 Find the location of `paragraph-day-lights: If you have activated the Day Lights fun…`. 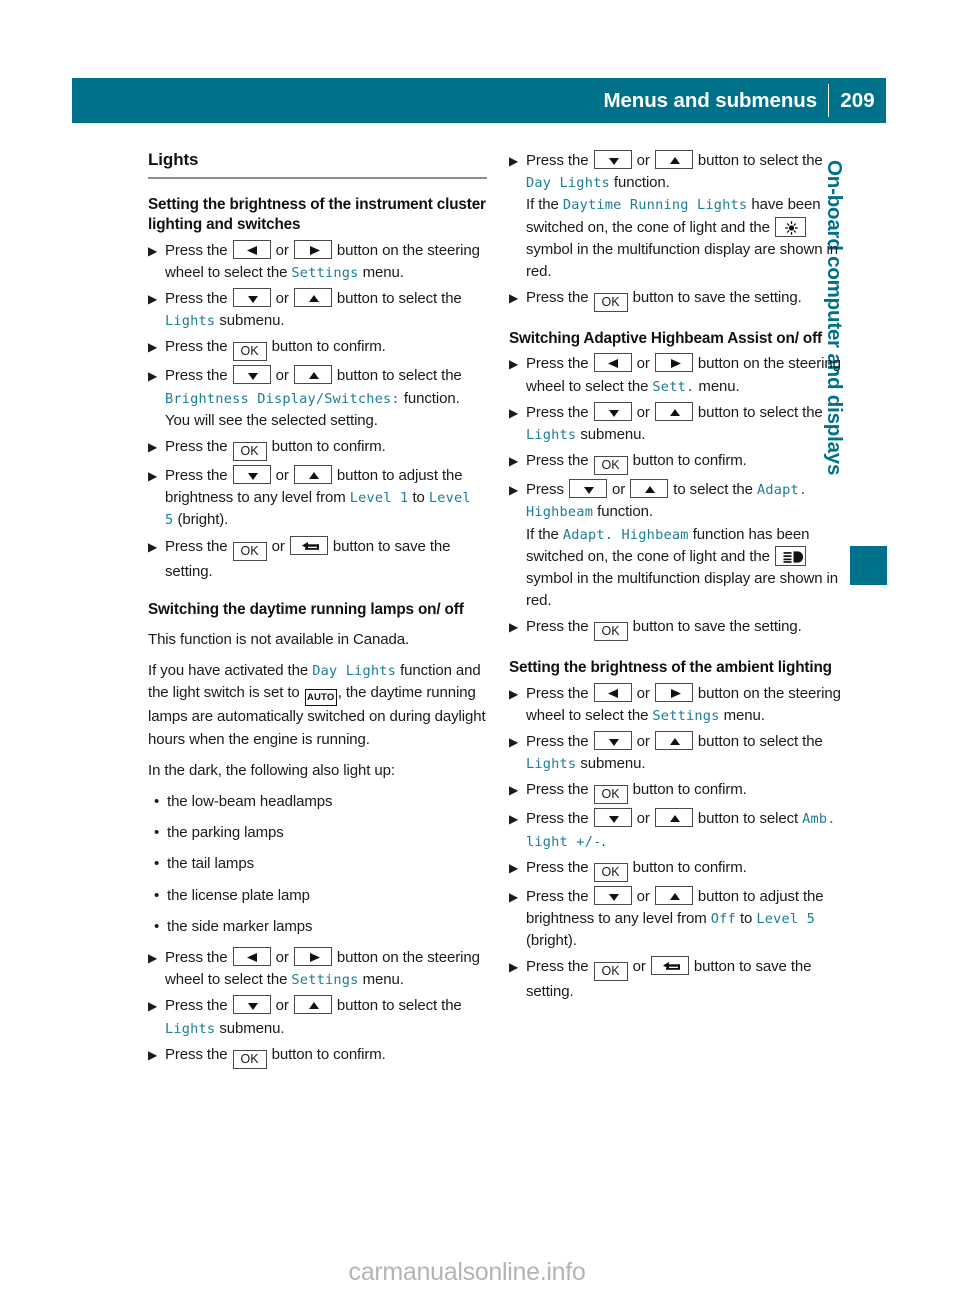

paragraph-day-lights: If you have activated the Day Lights fun… is located at coordinates (317, 705).